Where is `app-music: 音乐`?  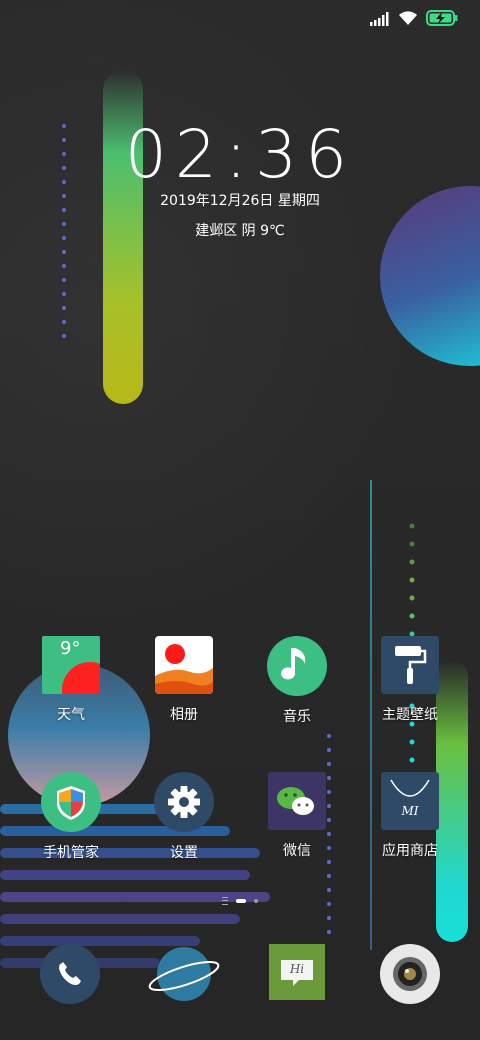
app-music: 音乐 is located at coordinates (297, 681).